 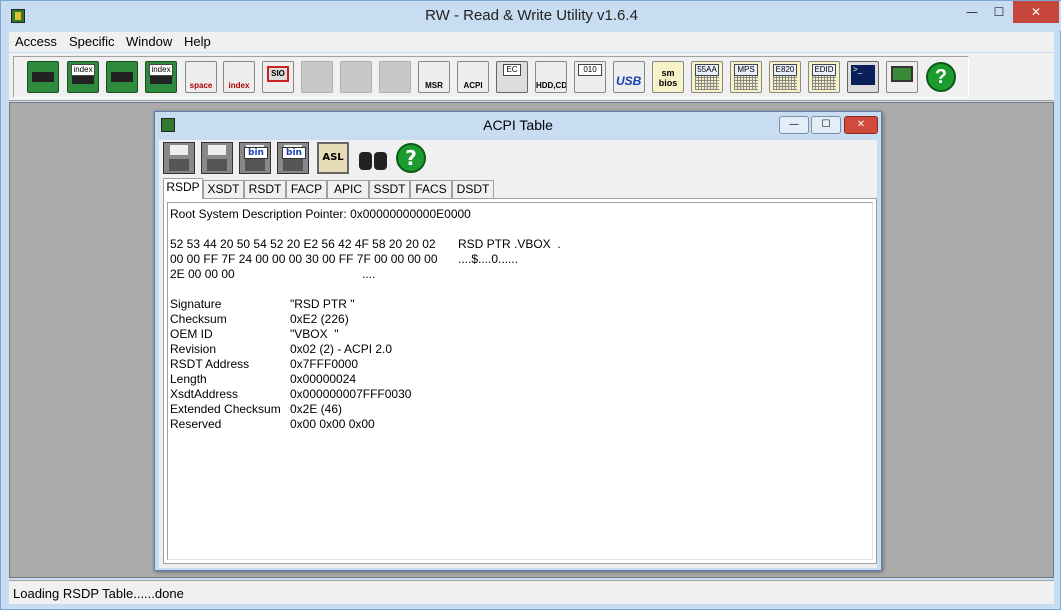 I want to click on find-icon, so click(x=373, y=158).